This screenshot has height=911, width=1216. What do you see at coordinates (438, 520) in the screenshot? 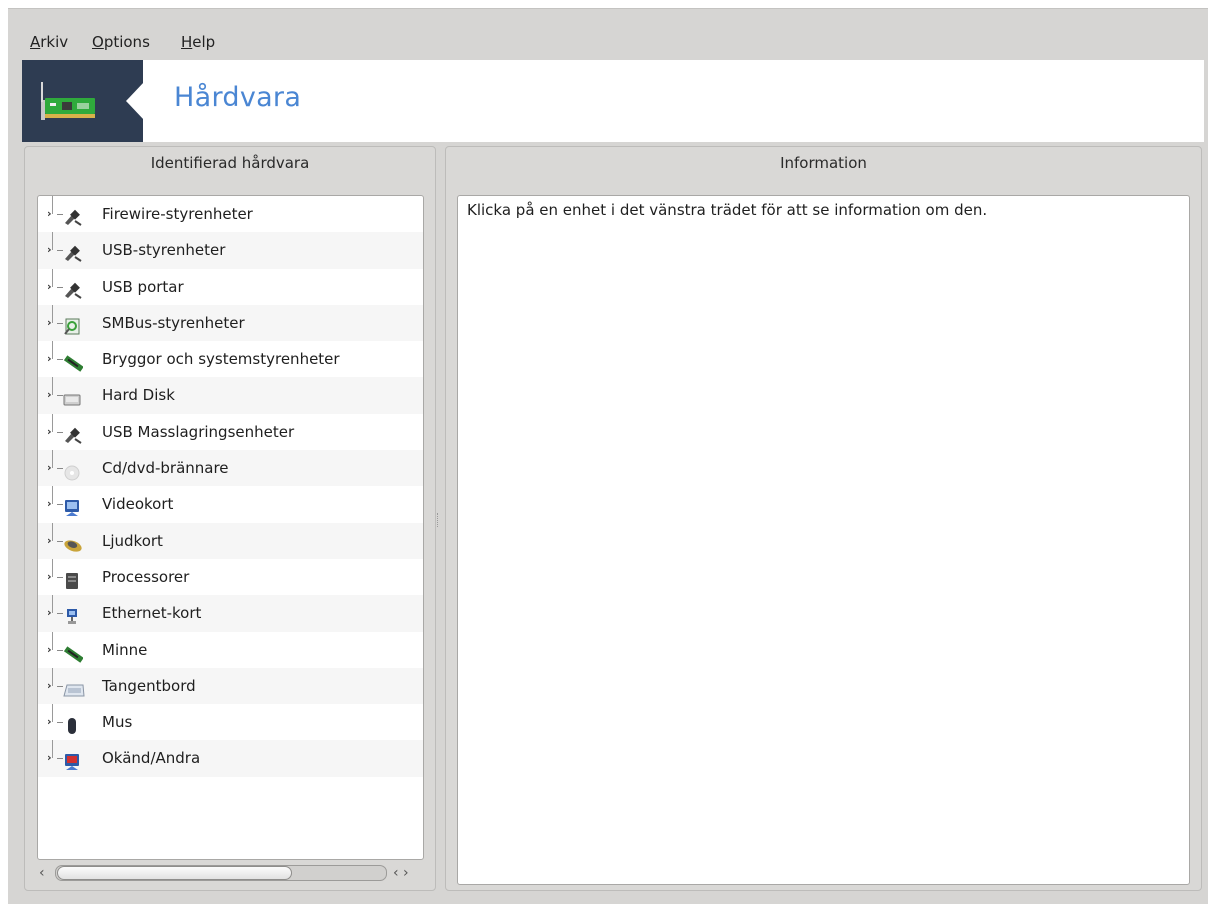
I see `splitter-handle` at bounding box center [438, 520].